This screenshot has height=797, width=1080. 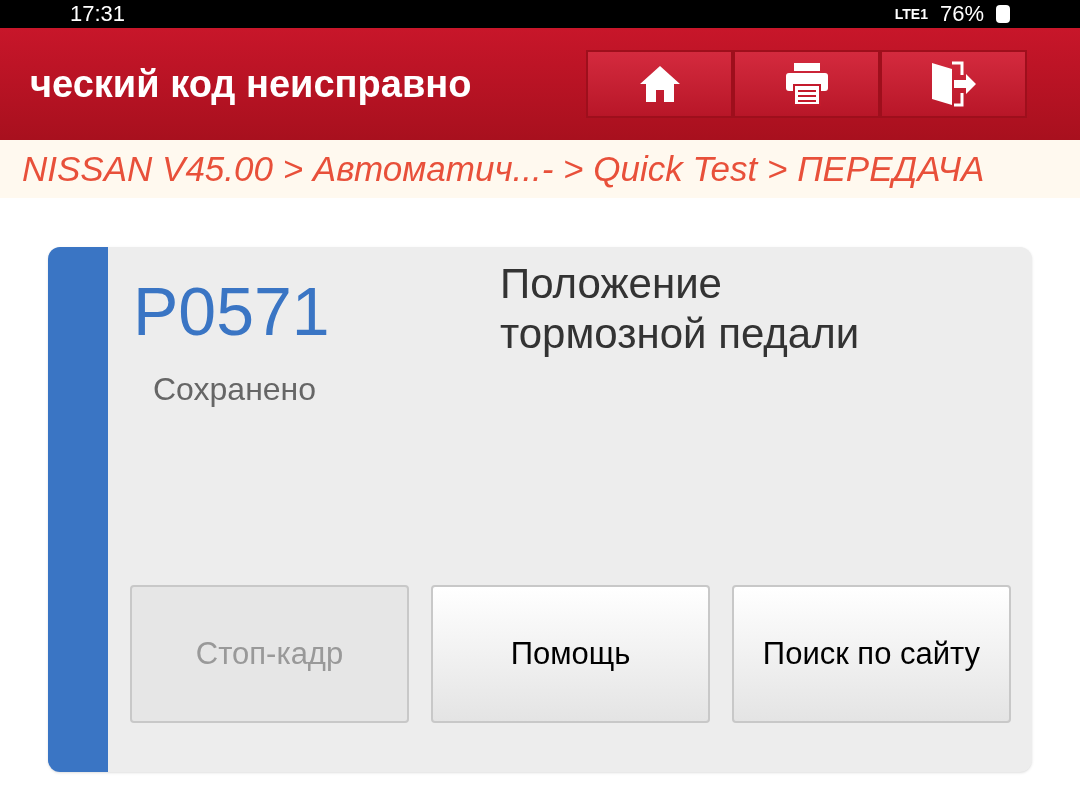 I want to click on printer-icon, so click(x=806, y=84).